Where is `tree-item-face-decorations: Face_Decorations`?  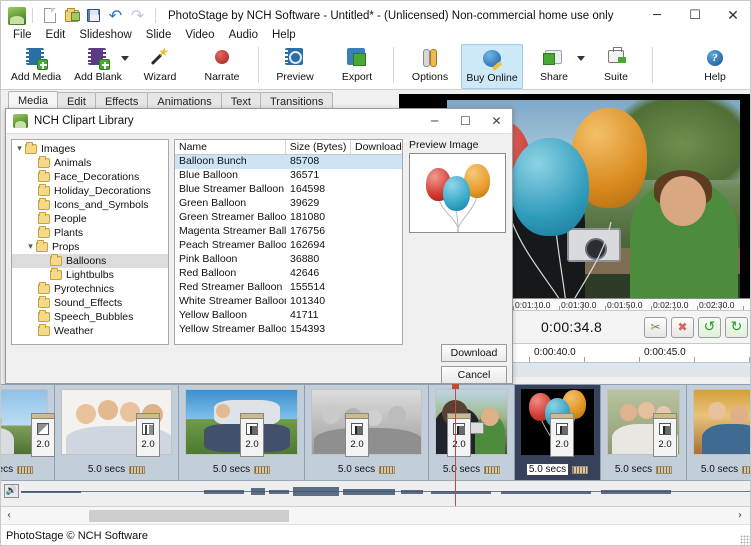
tree-item-face-decorations: Face_Decorations is located at coordinates (90, 177).